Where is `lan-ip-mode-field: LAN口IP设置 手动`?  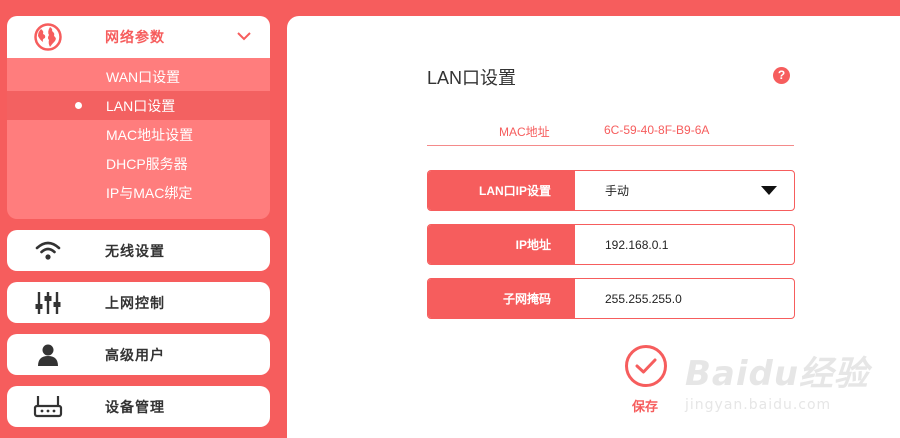 lan-ip-mode-field: LAN口IP设置 手动 is located at coordinates (611, 190).